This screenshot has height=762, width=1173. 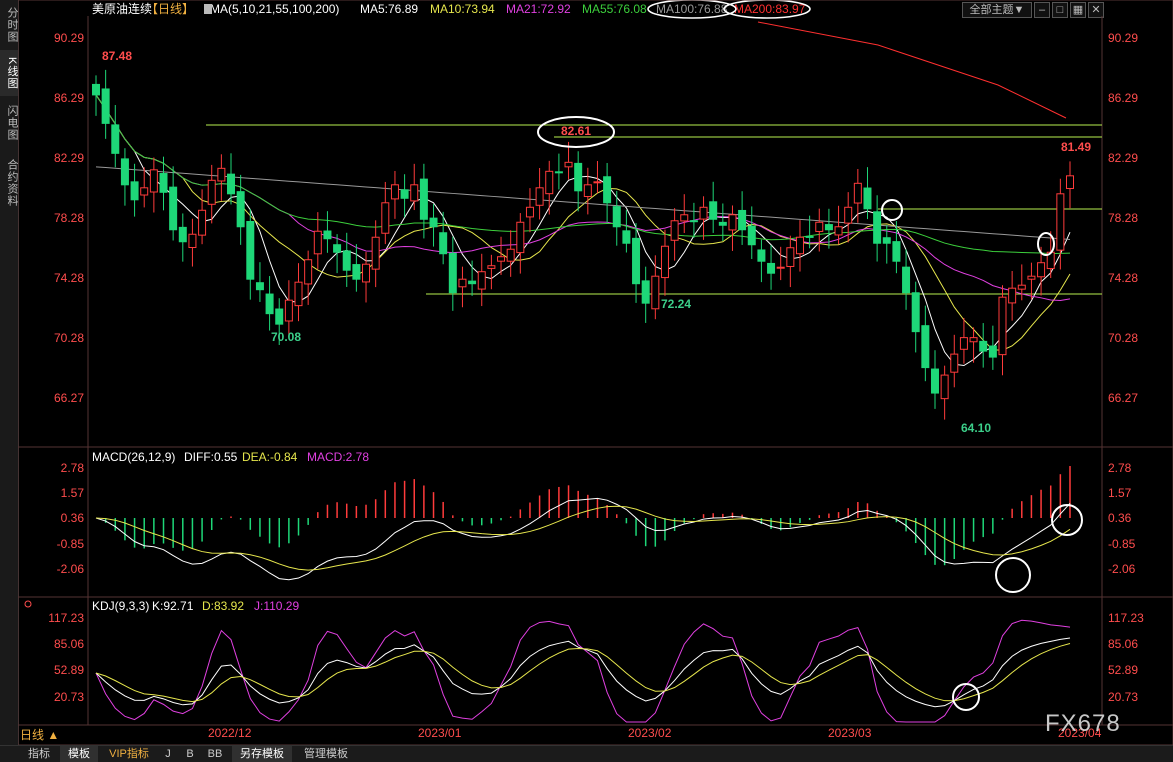 I want to click on macd-plot, so click(x=583, y=523).